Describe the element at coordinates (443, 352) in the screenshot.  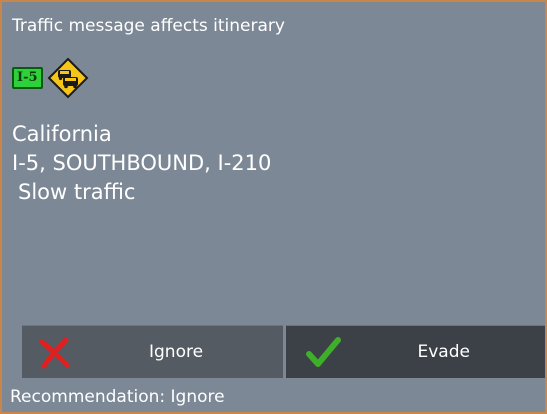
I see `evade-label: Evade` at that location.